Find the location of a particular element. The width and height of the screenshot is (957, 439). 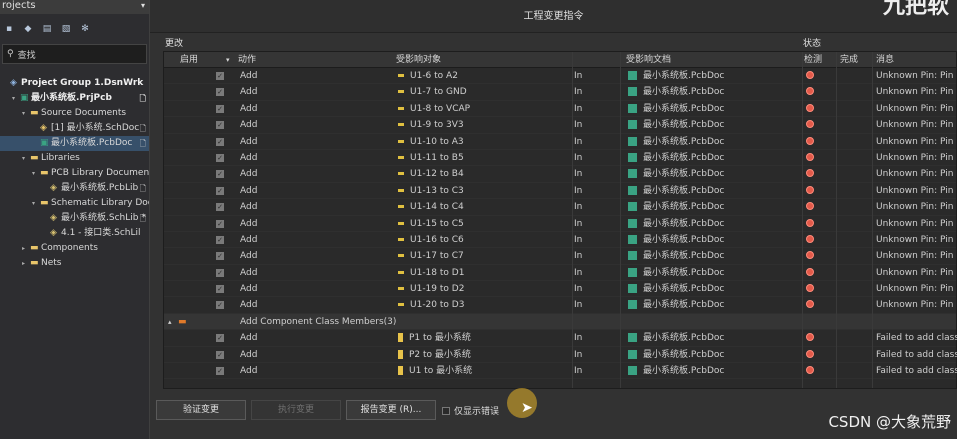

tree-item: ◈ 最小系统板.PcbLib 🗋 is located at coordinates (74, 188).